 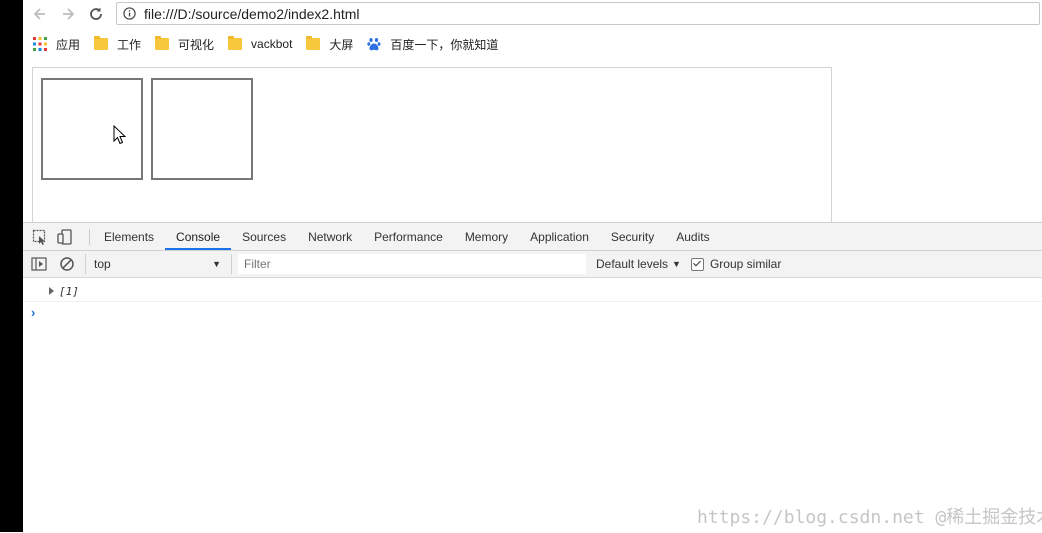 I want to click on tab-memory: Memory, so click(x=486, y=236).